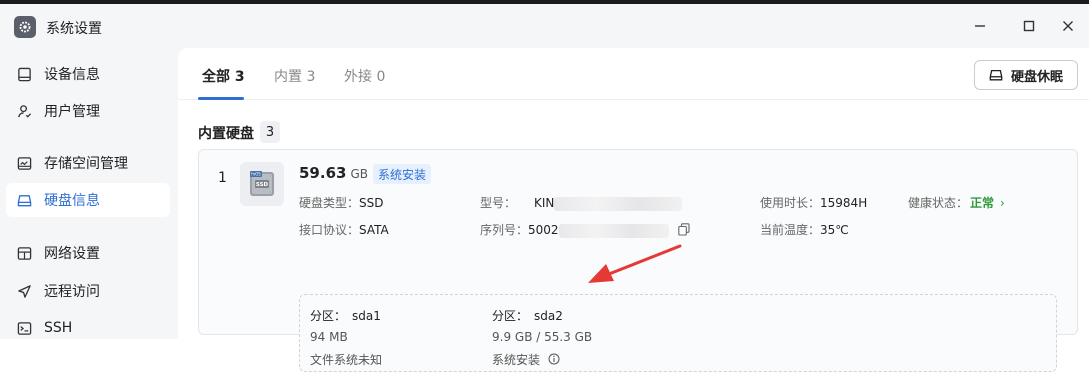 This screenshot has height=372, width=1089. I want to click on sidebar-item-remote-access: 远程访问, so click(88, 291).